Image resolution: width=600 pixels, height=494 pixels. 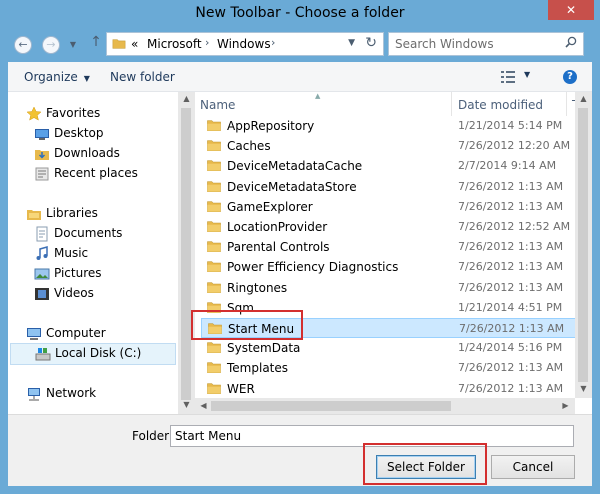 I want to click on nav-documents: Documents, so click(x=105, y=234).